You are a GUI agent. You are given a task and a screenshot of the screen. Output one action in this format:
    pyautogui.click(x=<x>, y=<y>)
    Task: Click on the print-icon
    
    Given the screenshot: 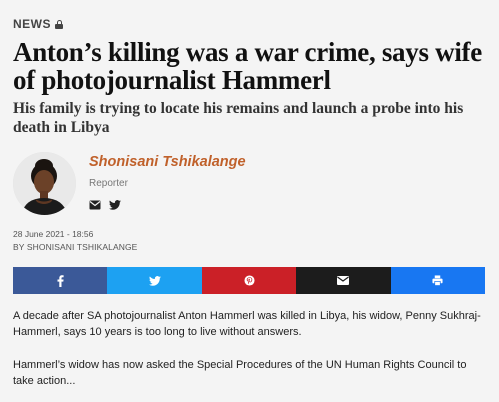 What is the action you would take?
    pyautogui.click(x=437, y=280)
    